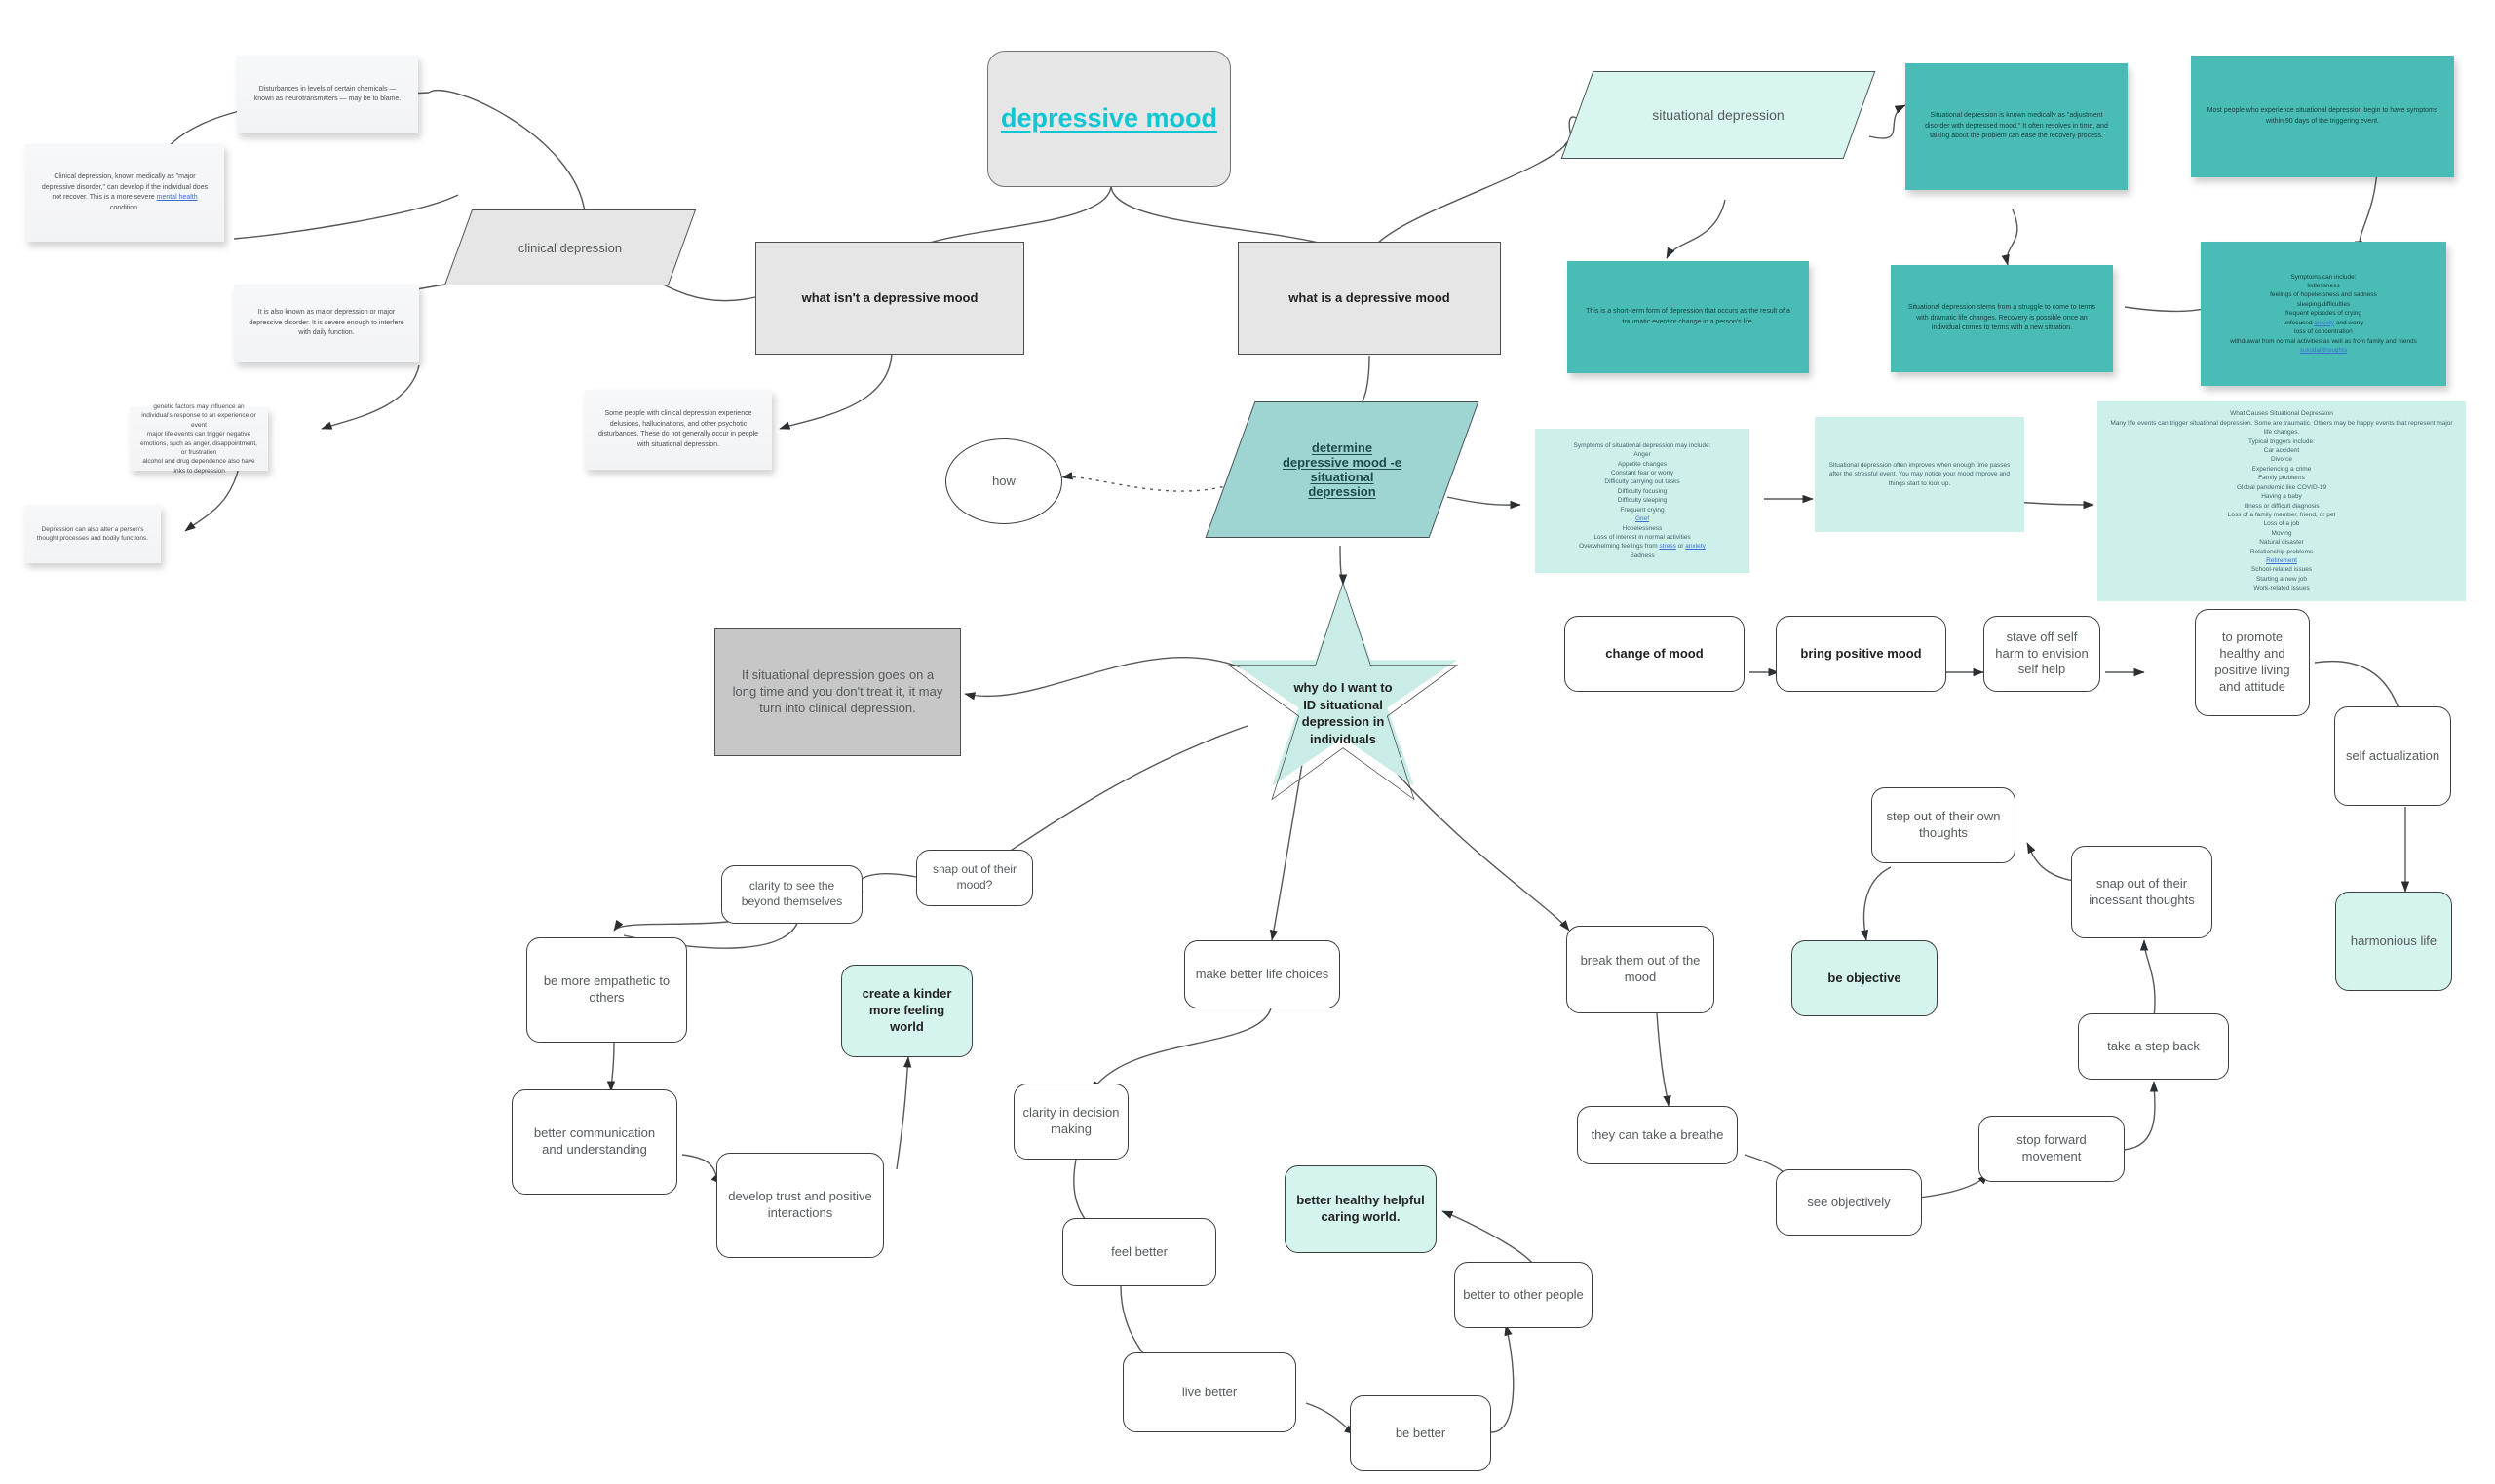  What do you see at coordinates (2323, 350) in the screenshot?
I see `suicidal-thoughts-link: suicidal thoughts` at bounding box center [2323, 350].